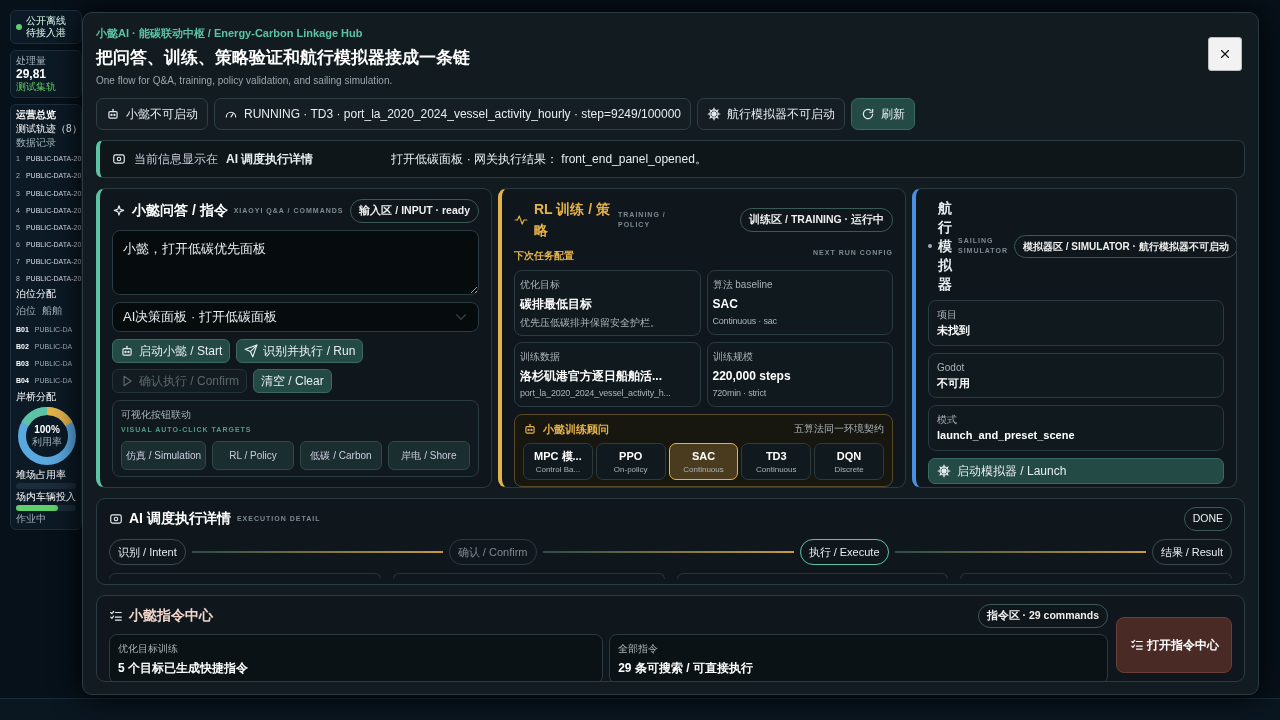 The height and width of the screenshot is (720, 1280). I want to click on target-button: RL / Policy, so click(253, 455).